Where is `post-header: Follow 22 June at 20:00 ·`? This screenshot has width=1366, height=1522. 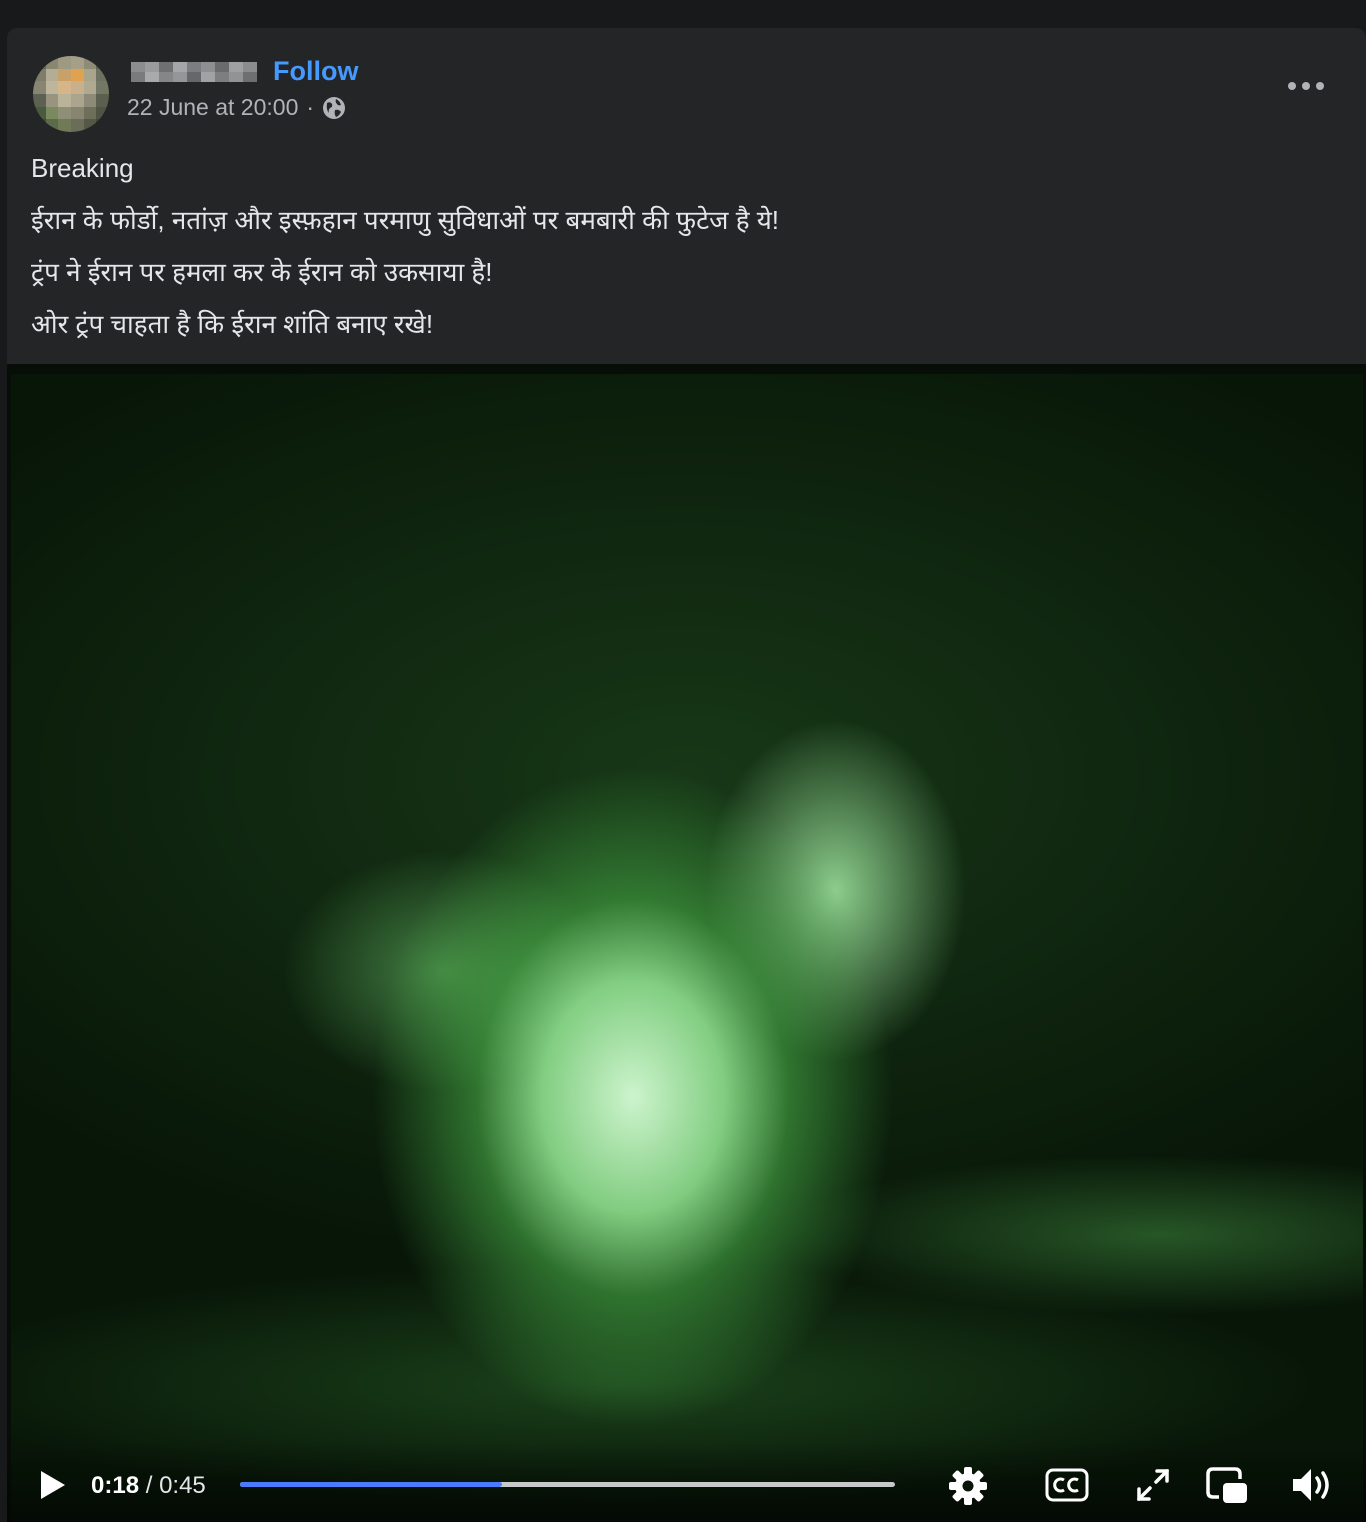
post-header: Follow 22 June at 20:00 · is located at coordinates (686, 84).